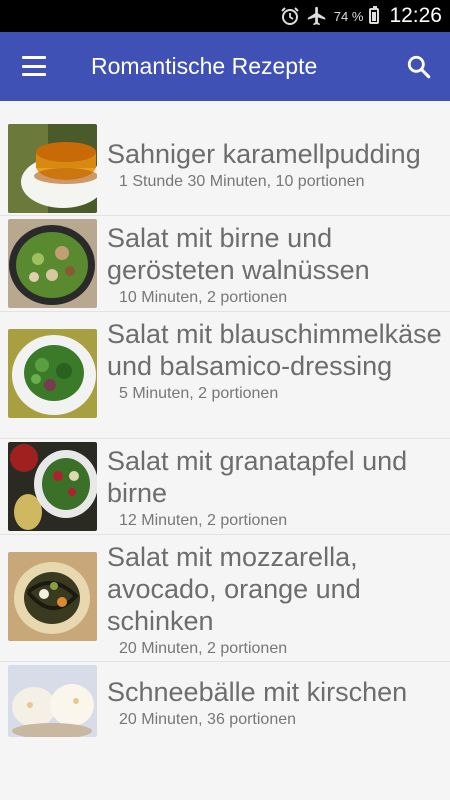  I want to click on recipe-title: Schneebälle mit kirschen, so click(257, 692).